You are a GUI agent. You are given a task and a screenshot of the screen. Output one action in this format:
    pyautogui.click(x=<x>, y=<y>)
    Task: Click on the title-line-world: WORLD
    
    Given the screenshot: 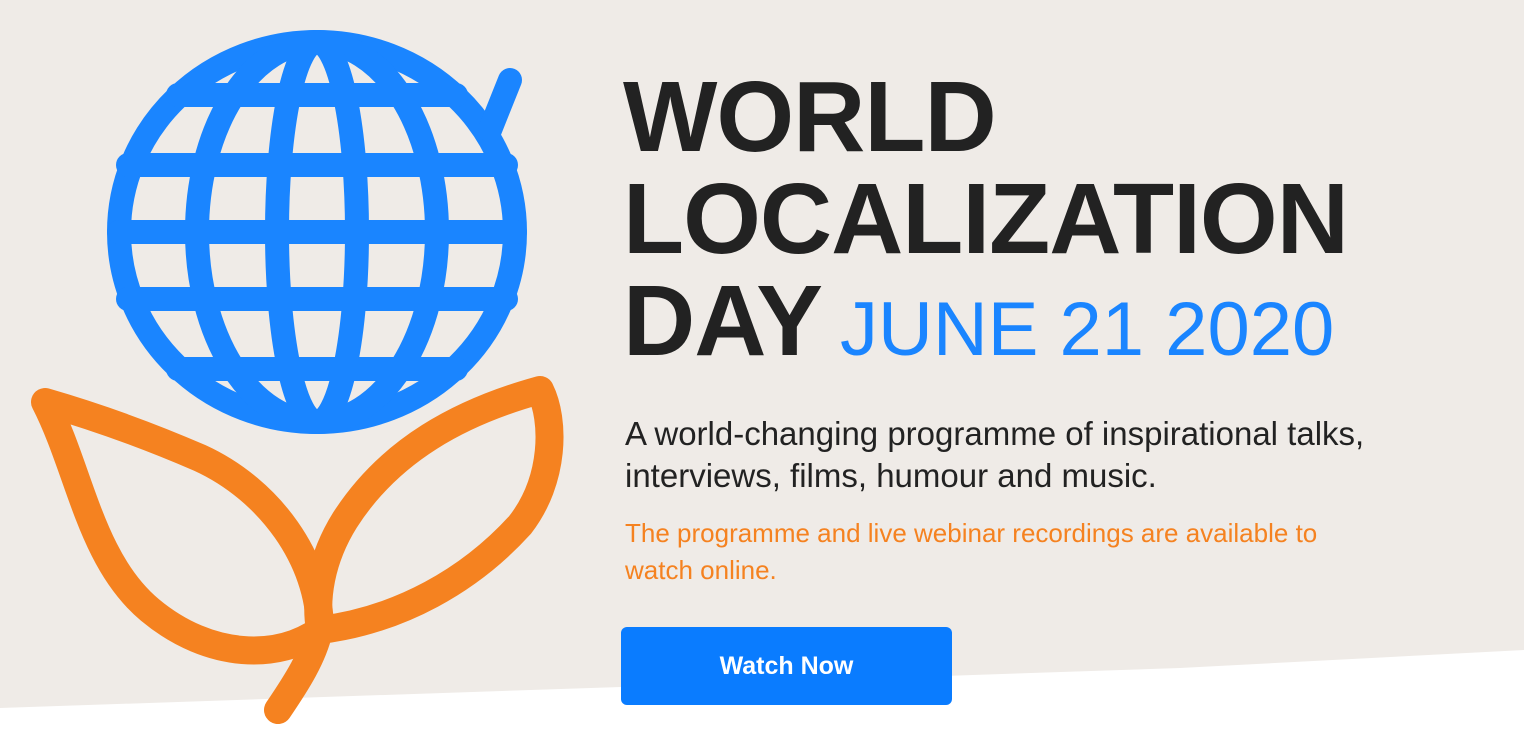 What is the action you would take?
    pyautogui.click(x=810, y=117)
    